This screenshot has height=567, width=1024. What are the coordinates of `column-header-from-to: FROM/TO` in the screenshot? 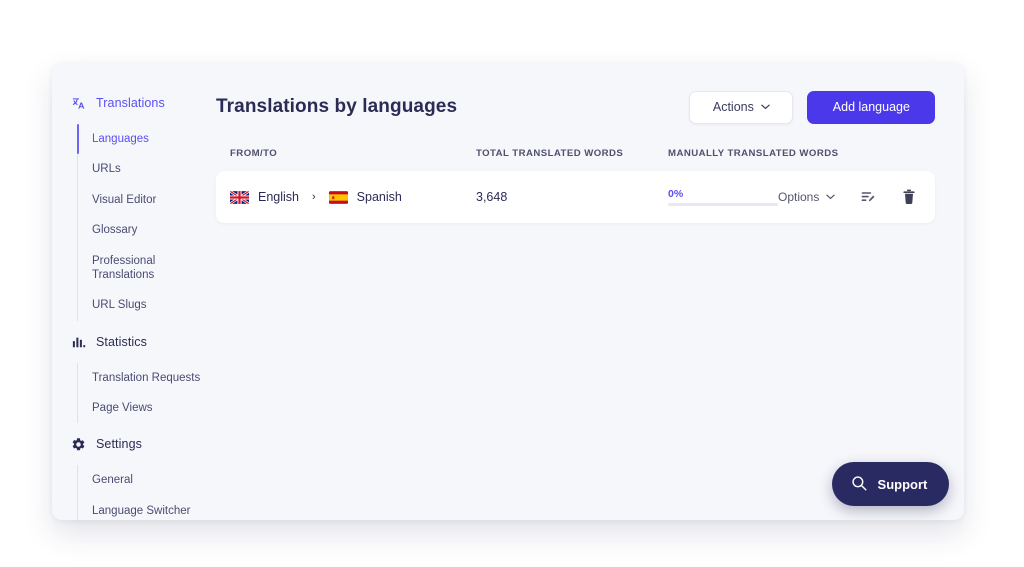 It's located at (254, 153).